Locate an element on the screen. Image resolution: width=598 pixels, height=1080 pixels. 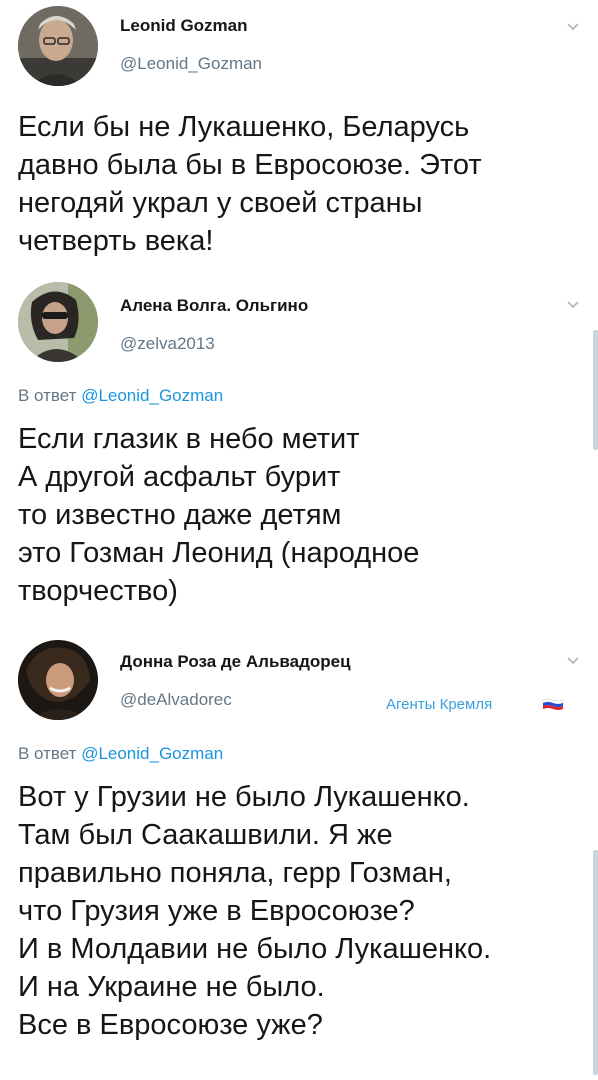
user-handle: @zelva2013 is located at coordinates (167, 344).